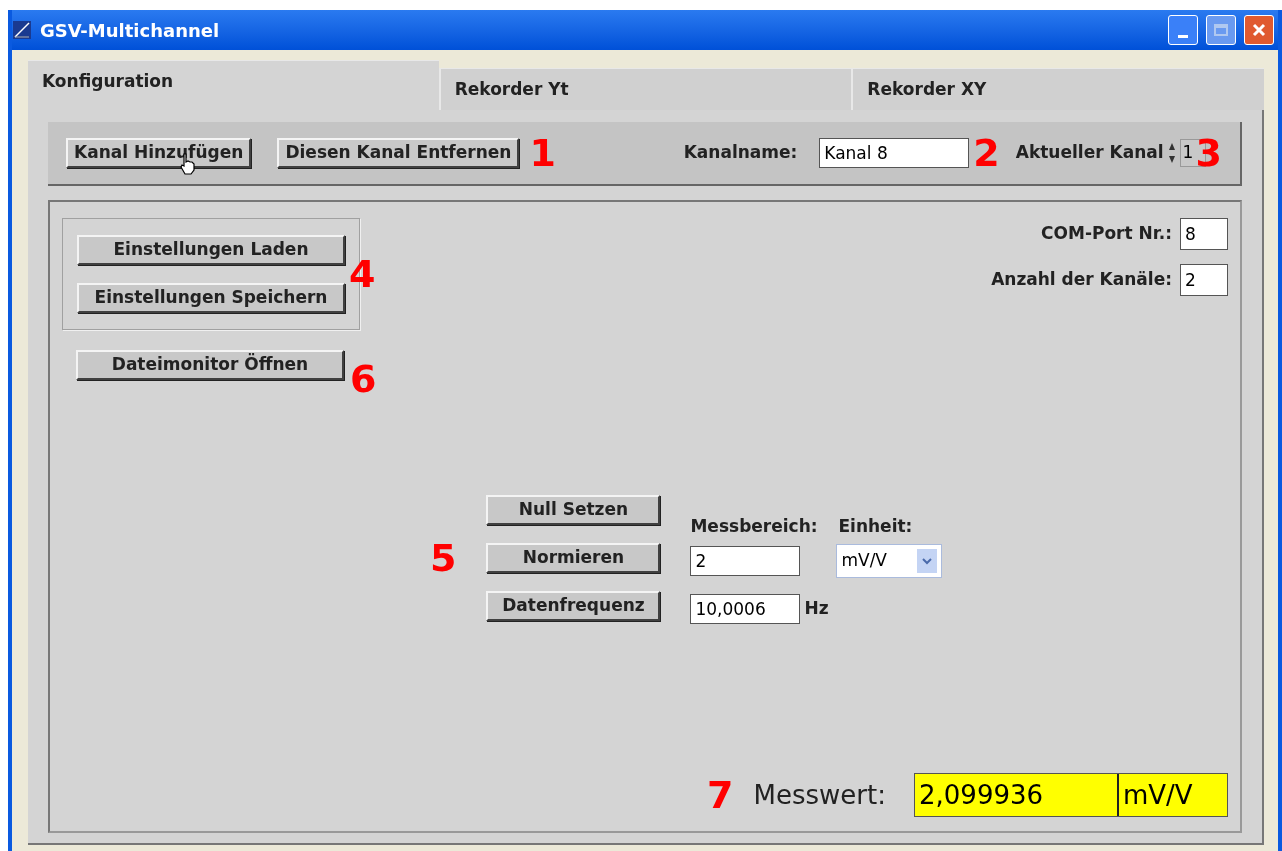 This screenshot has width=1282, height=851. What do you see at coordinates (362, 274) in the screenshot?
I see `callout-number: 4` at bounding box center [362, 274].